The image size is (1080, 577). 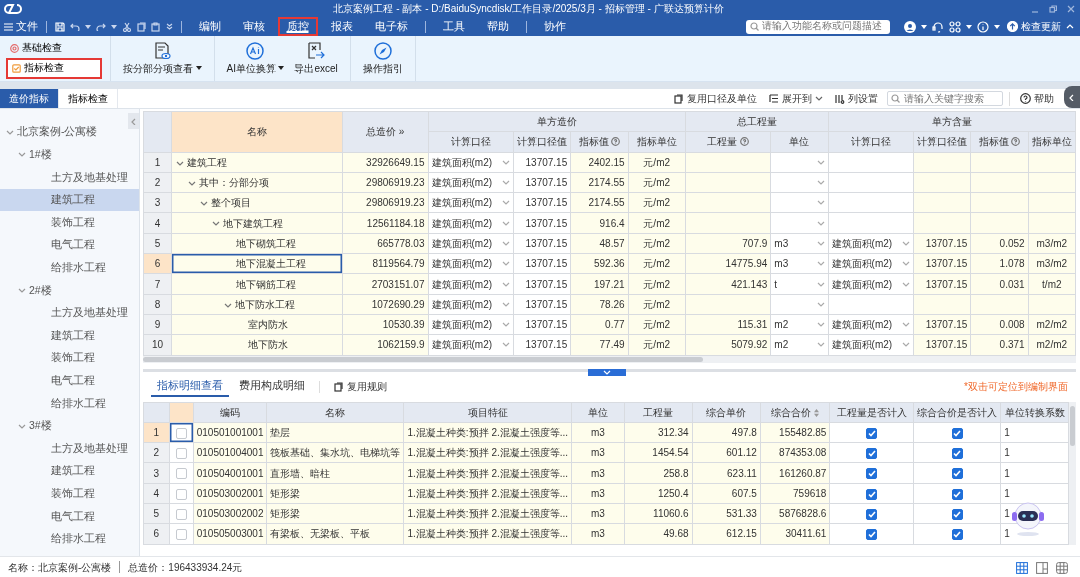 I want to click on more-icon, so click(x=169, y=26).